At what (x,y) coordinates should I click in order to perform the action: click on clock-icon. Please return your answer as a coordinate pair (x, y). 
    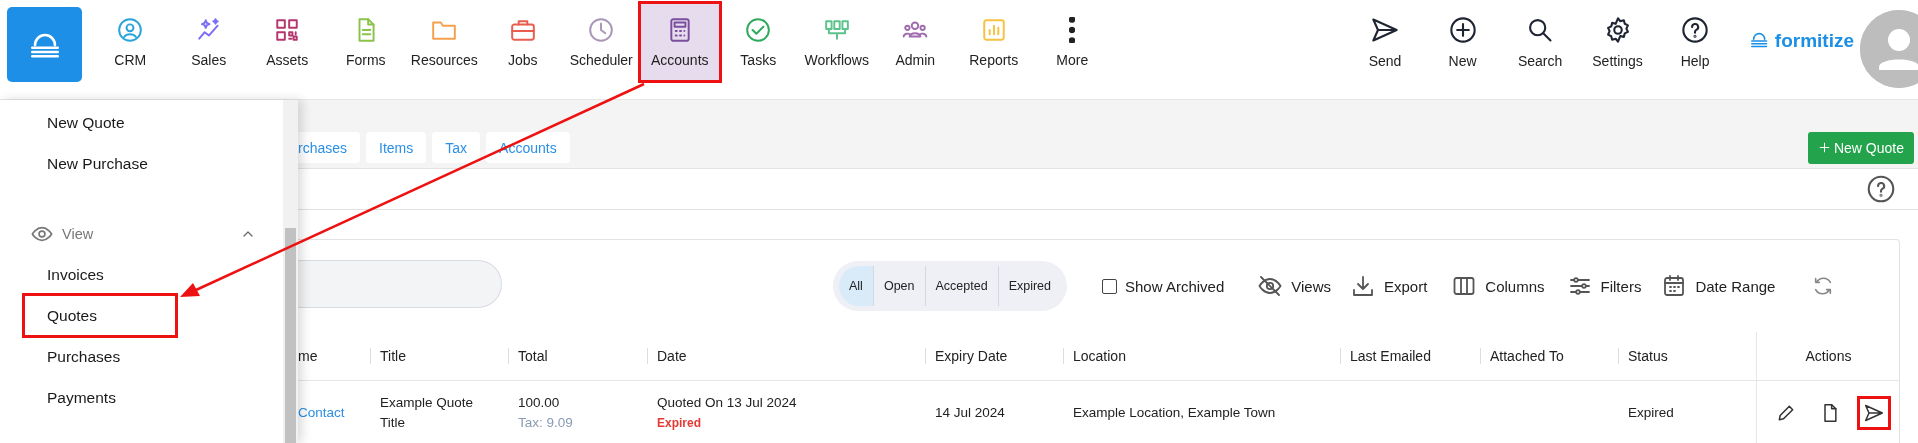
    Looking at the image, I should click on (601, 29).